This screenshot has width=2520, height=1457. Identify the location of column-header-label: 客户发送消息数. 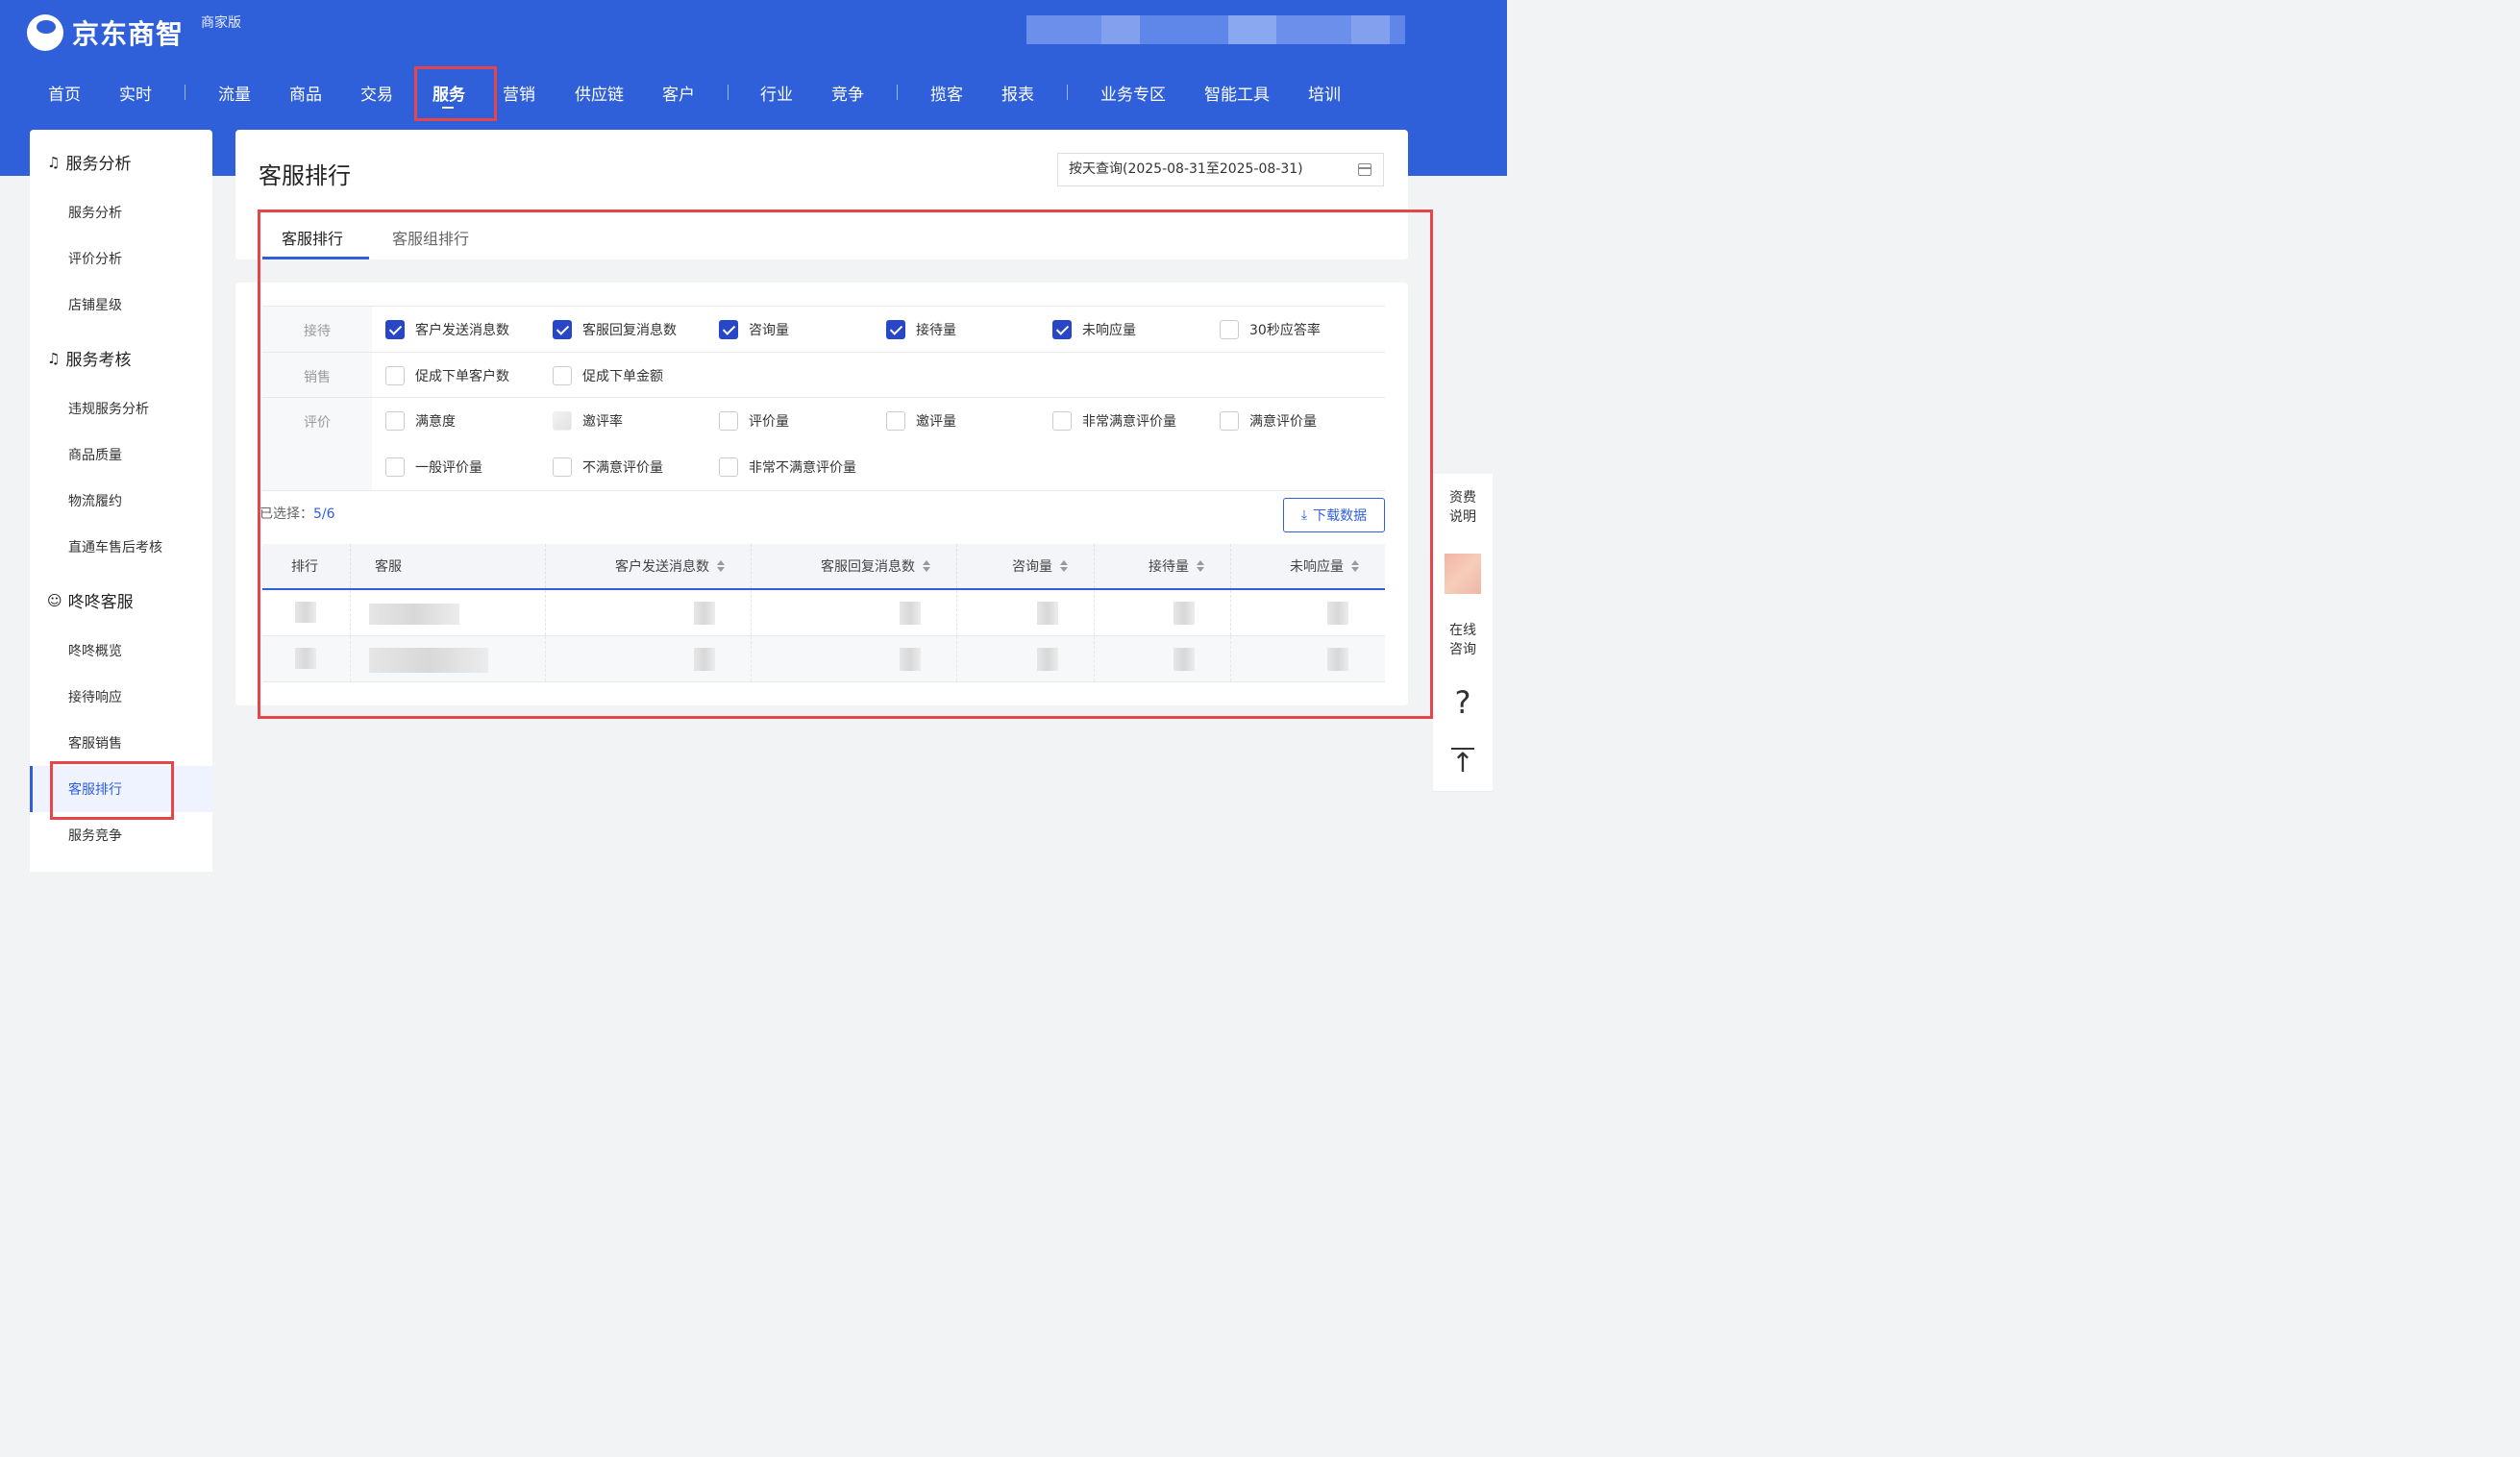
(662, 567).